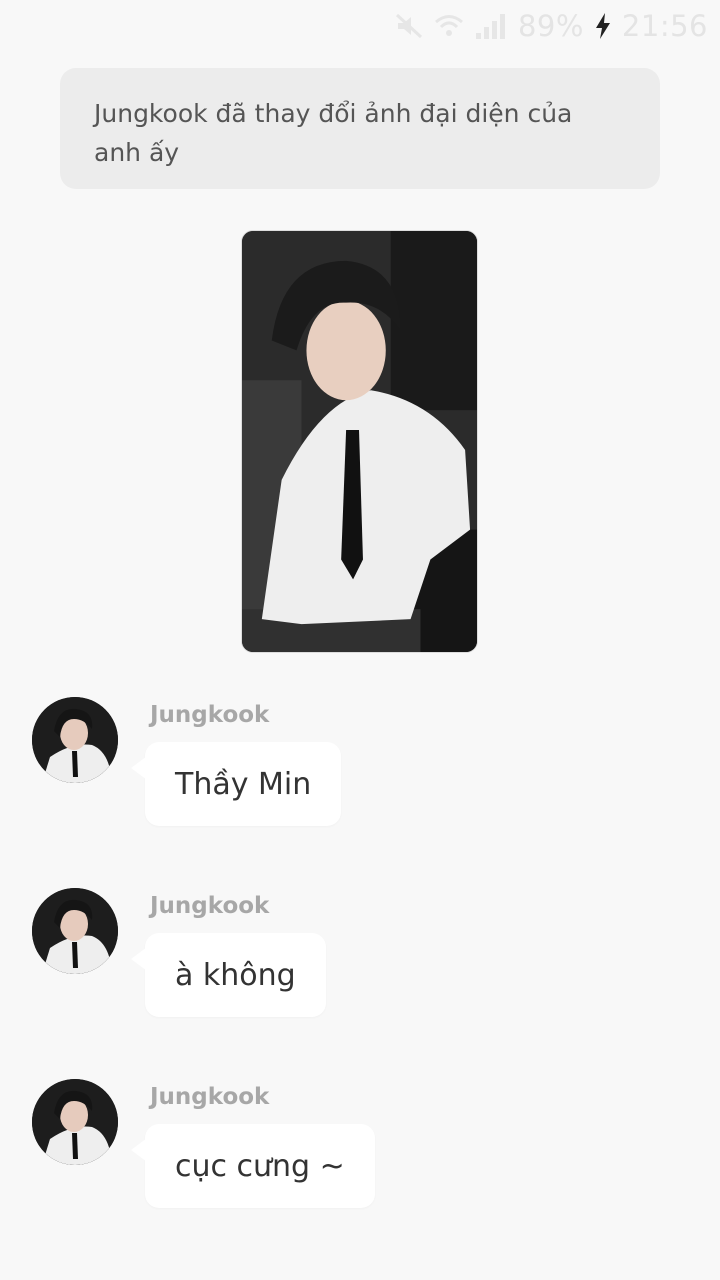  I want to click on message-item: Jungkook cục cưng ~, so click(360, 1149).